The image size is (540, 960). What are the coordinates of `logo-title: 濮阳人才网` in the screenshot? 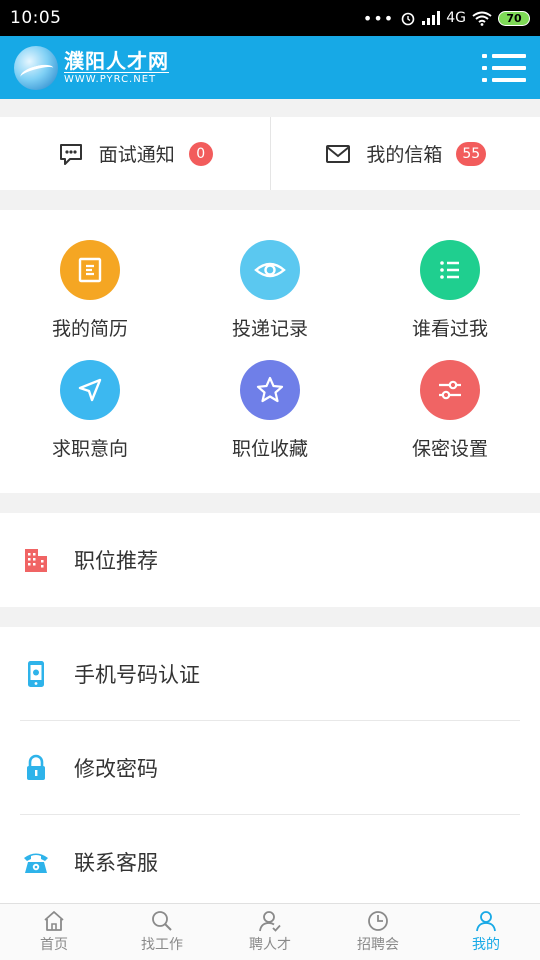 It's located at (116, 60).